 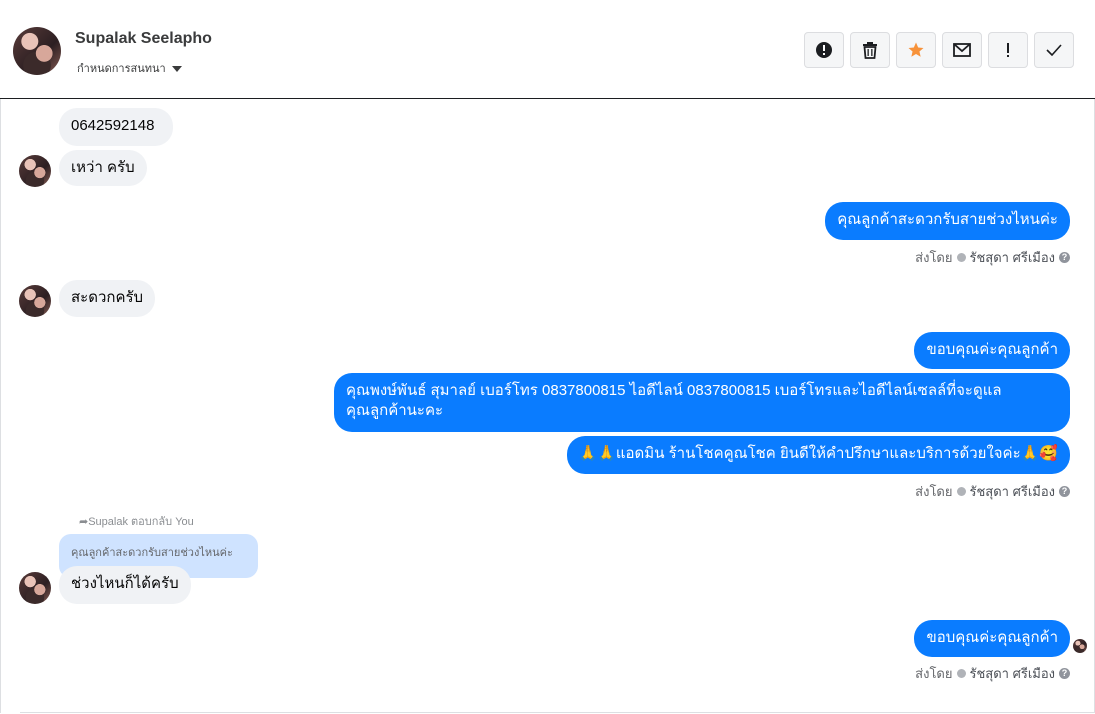 What do you see at coordinates (107, 298) in the screenshot?
I see `incoming-message: สะดวกครับ` at bounding box center [107, 298].